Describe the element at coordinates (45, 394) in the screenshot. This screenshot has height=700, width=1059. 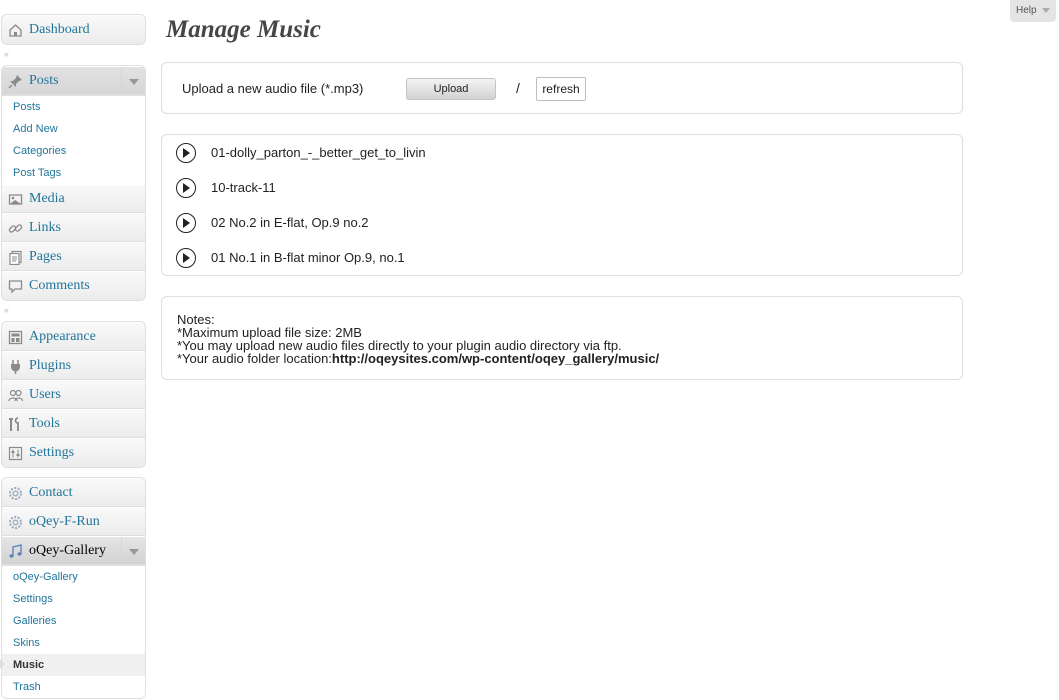
I see `menu-label-users: Users` at that location.